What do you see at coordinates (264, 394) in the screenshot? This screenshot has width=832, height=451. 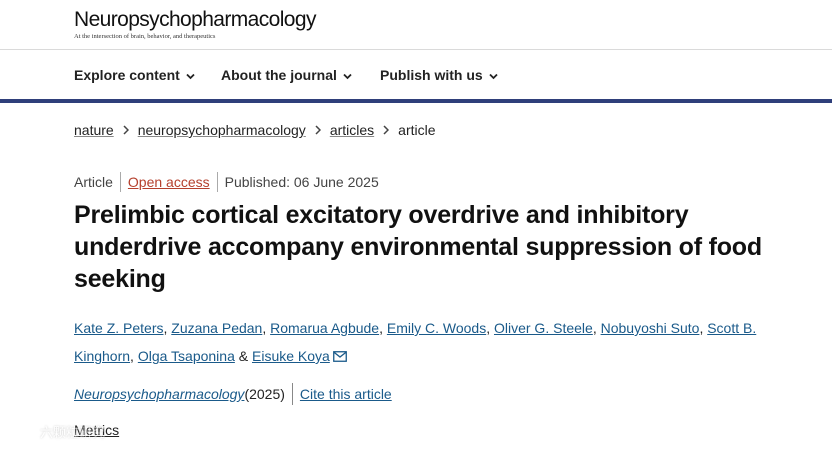 I see `citation-year: (2025)` at bounding box center [264, 394].